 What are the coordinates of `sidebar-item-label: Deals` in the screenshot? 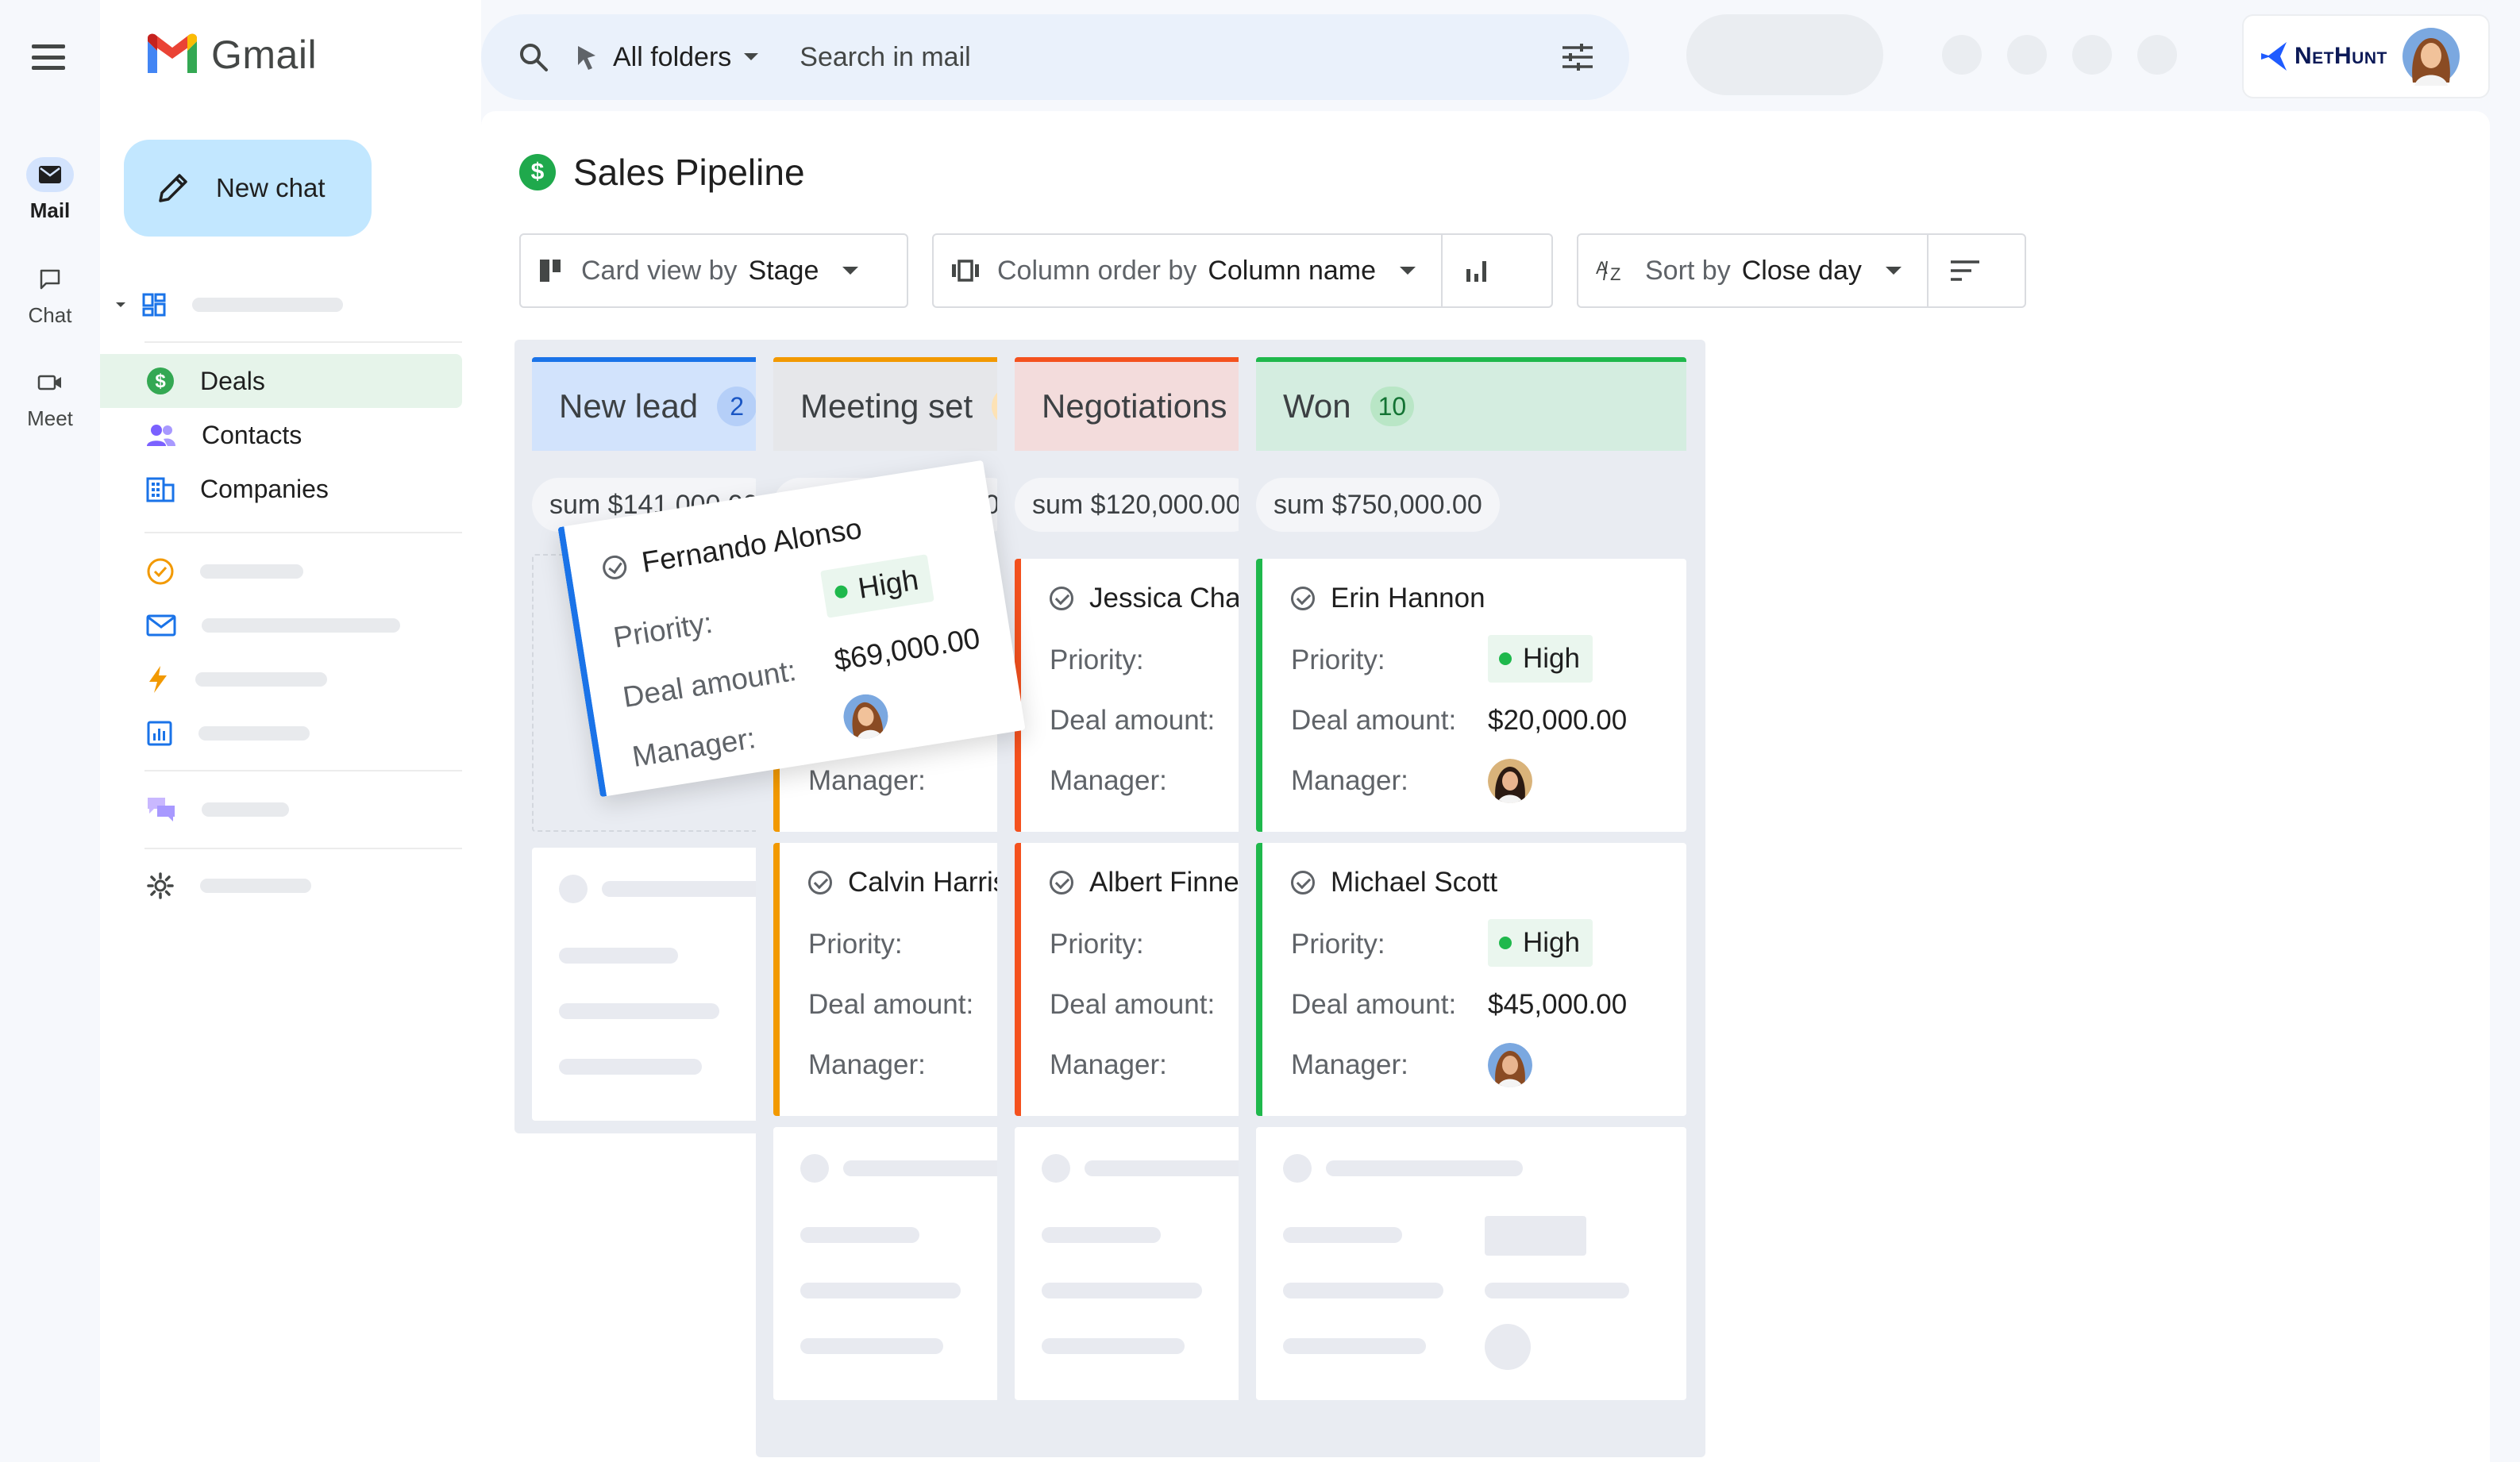 It's located at (233, 380).